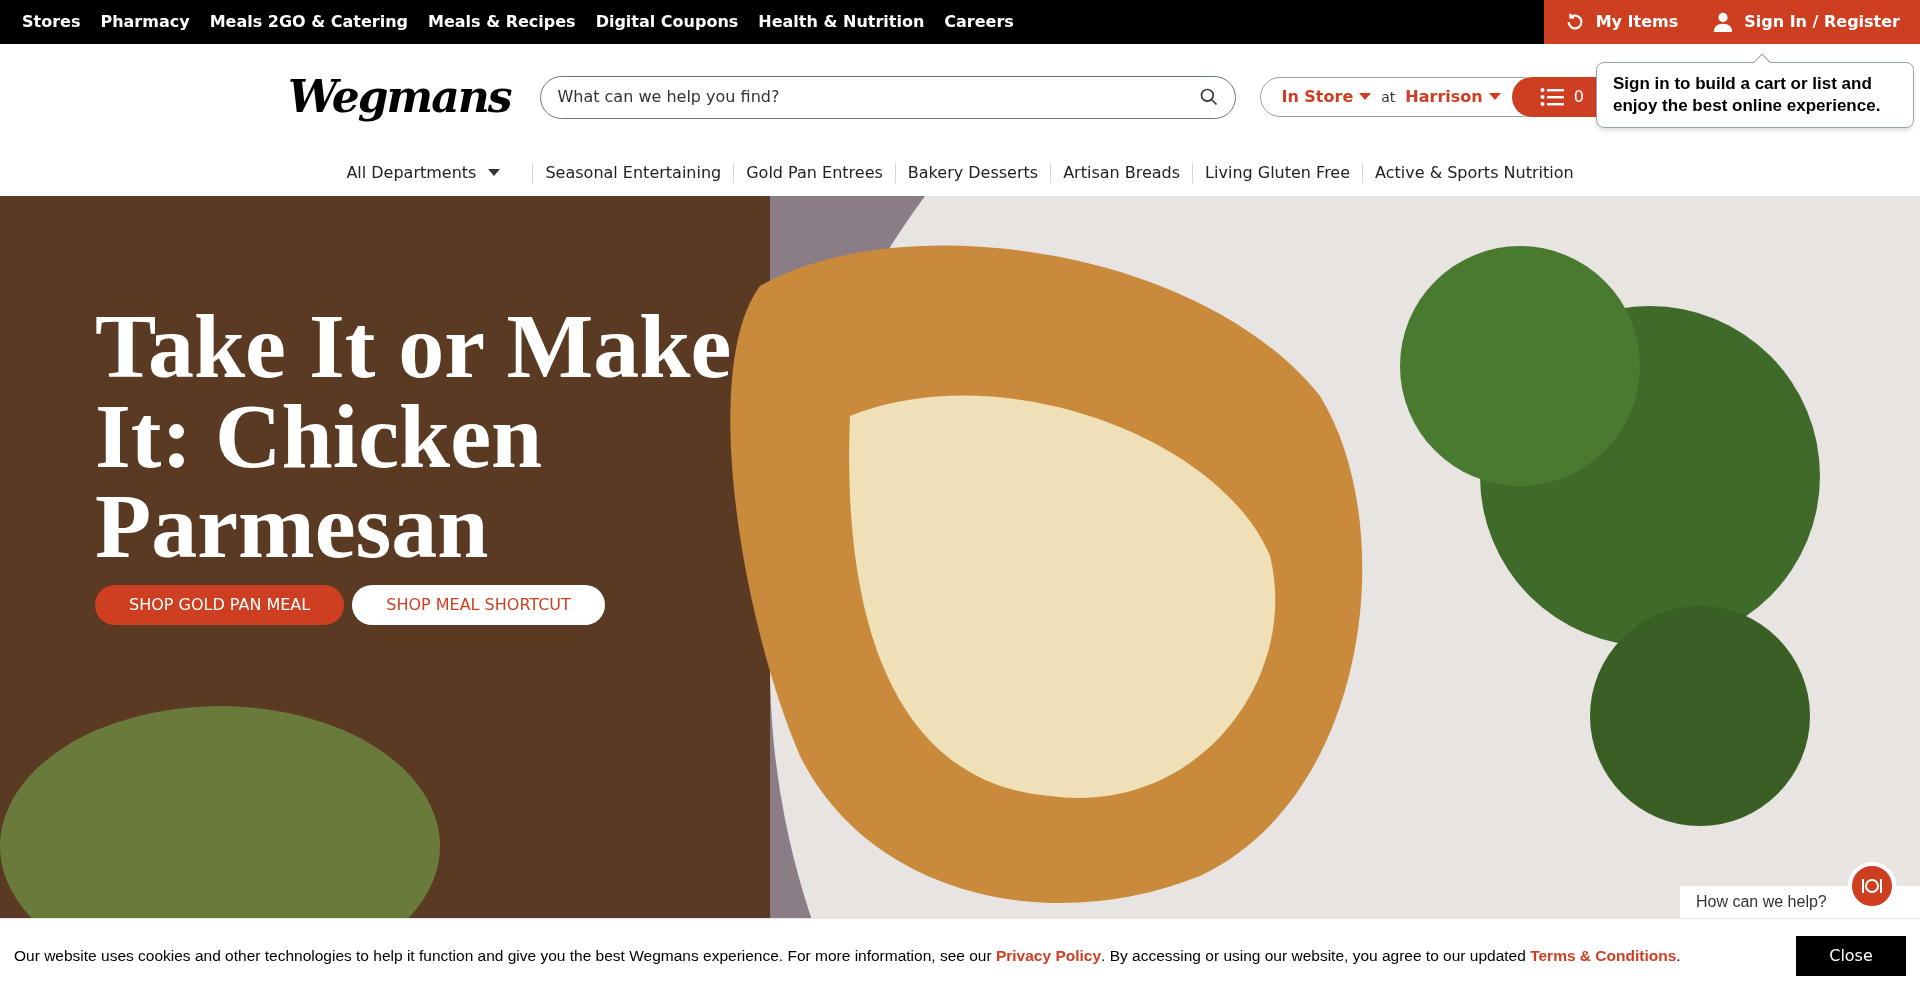 The height and width of the screenshot is (993, 1920). What do you see at coordinates (51, 22) in the screenshot?
I see `top-nav-link: Stores` at bounding box center [51, 22].